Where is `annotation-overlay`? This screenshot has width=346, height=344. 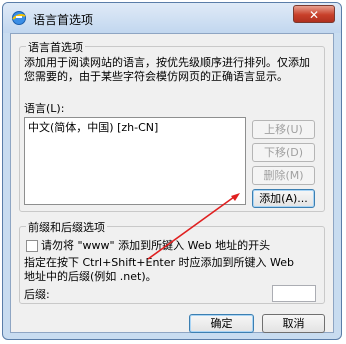 annotation-overlay is located at coordinates (193, 226).